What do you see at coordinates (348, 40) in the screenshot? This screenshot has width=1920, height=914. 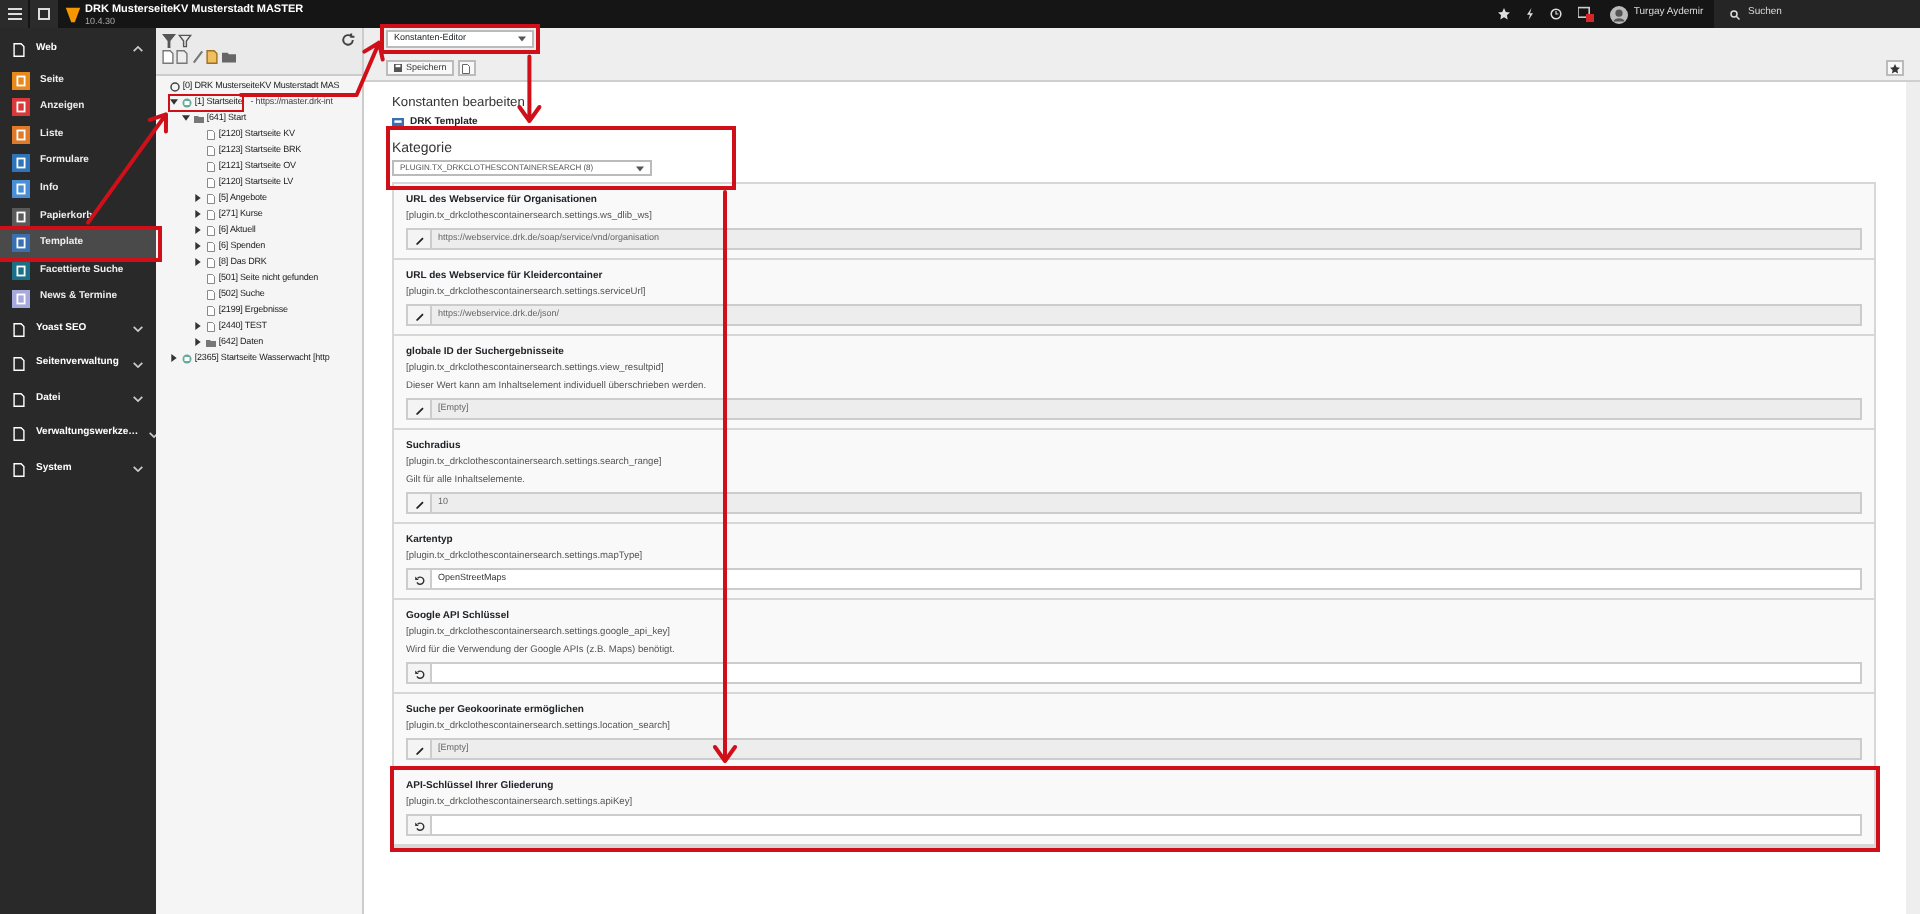 I see `refresh-icon` at bounding box center [348, 40].